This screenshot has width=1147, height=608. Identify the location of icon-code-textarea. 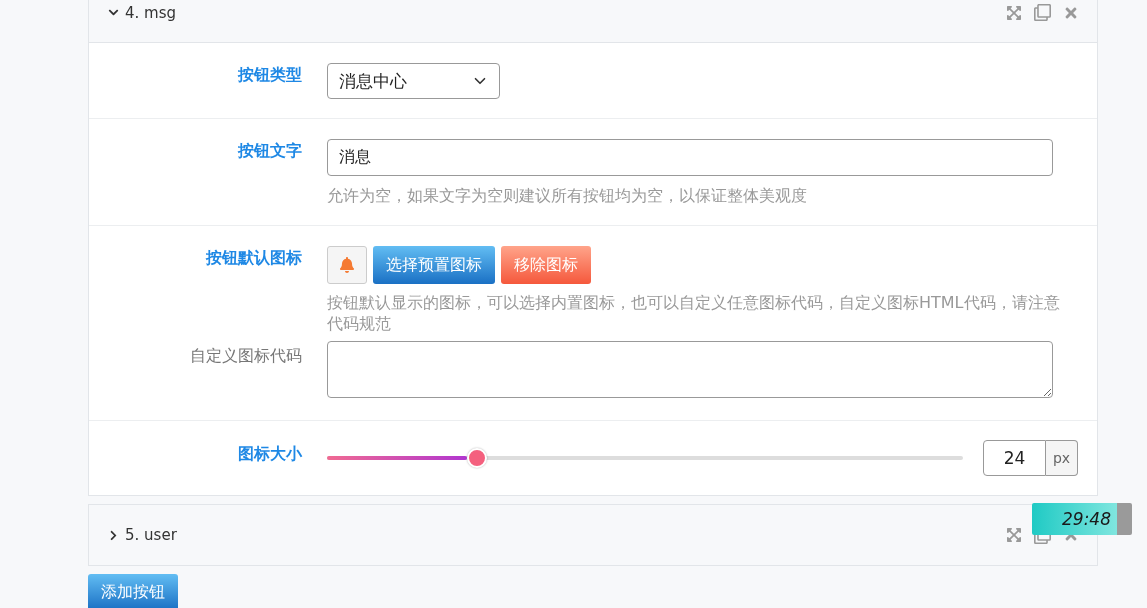
(690, 369).